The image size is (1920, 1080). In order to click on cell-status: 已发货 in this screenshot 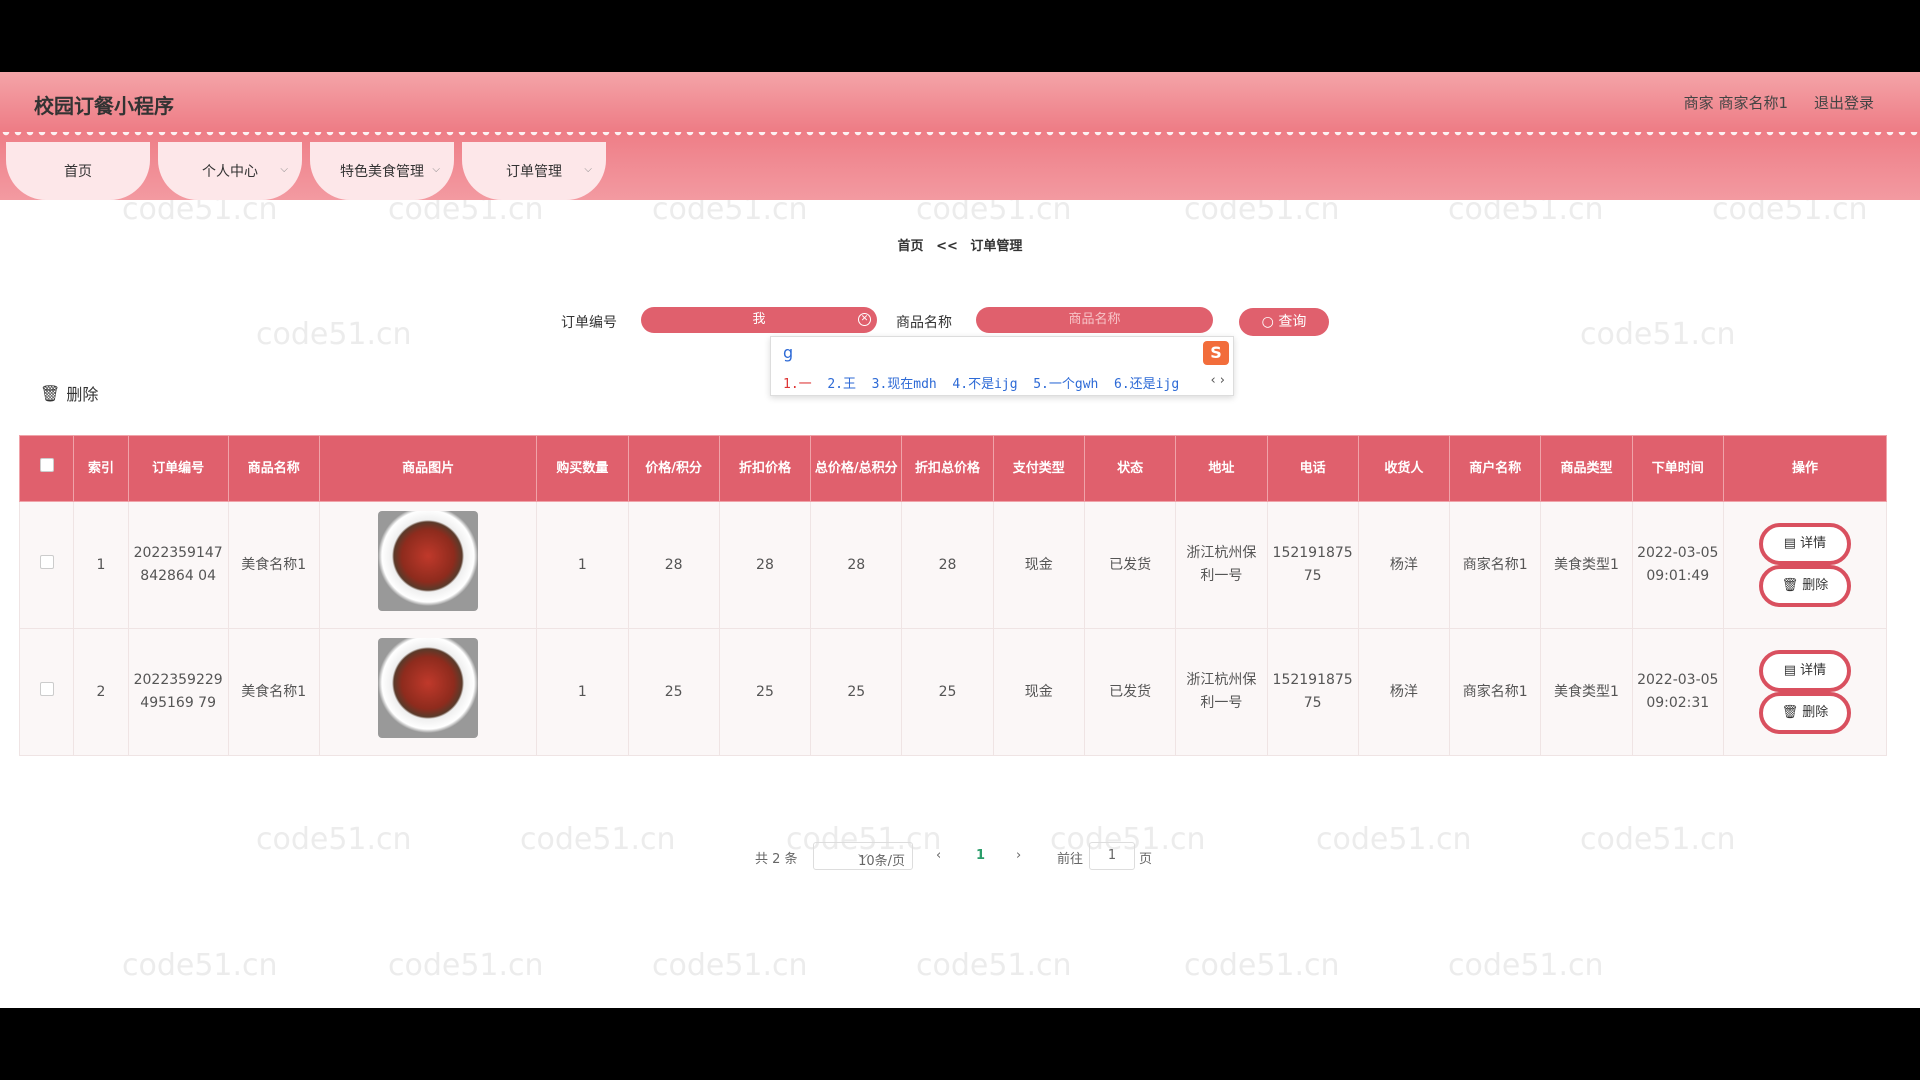, I will do `click(1130, 692)`.